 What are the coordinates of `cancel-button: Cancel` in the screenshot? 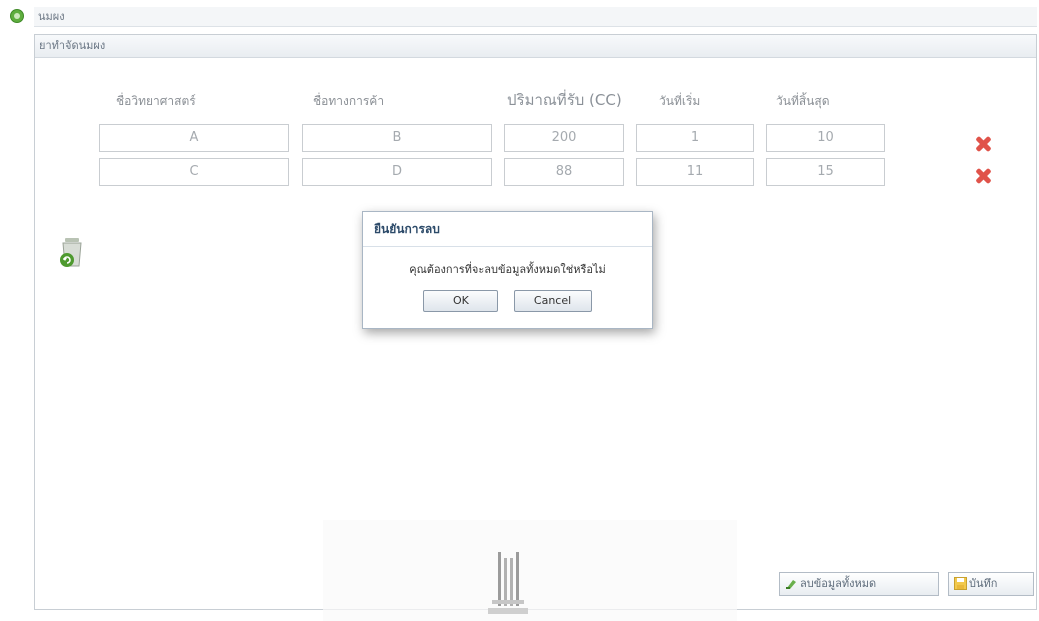 It's located at (552, 301).